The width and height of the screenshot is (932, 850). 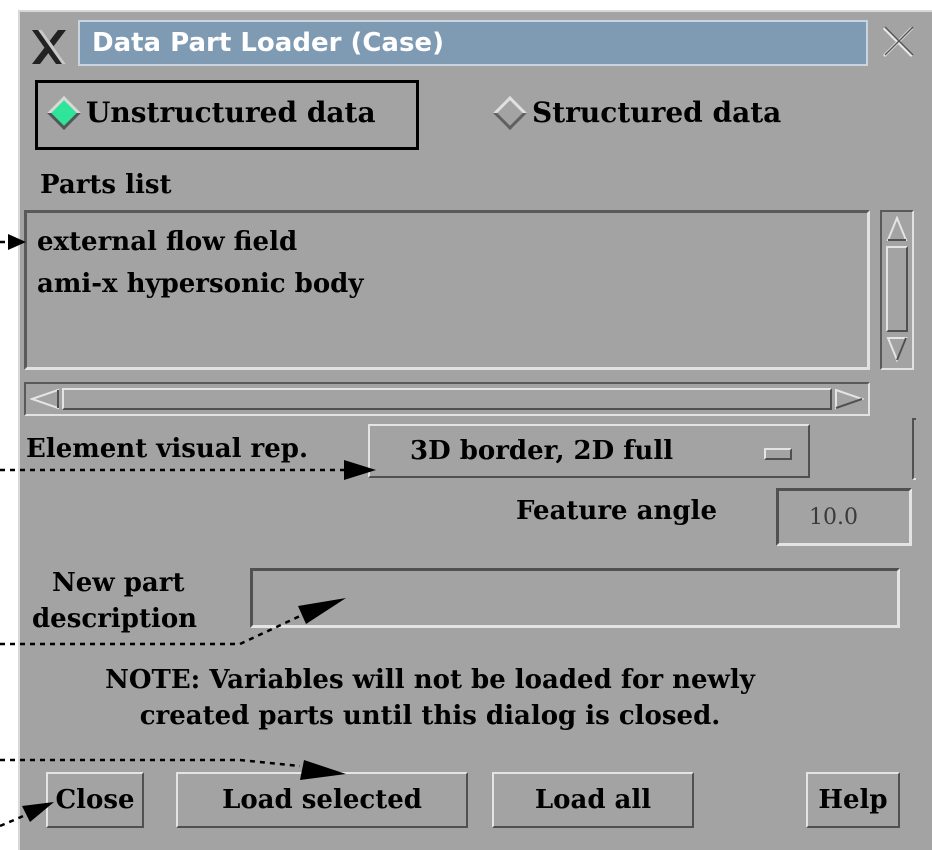 I want to click on visual-rep-menu-button: 3D border, 2D full, so click(x=589, y=451).